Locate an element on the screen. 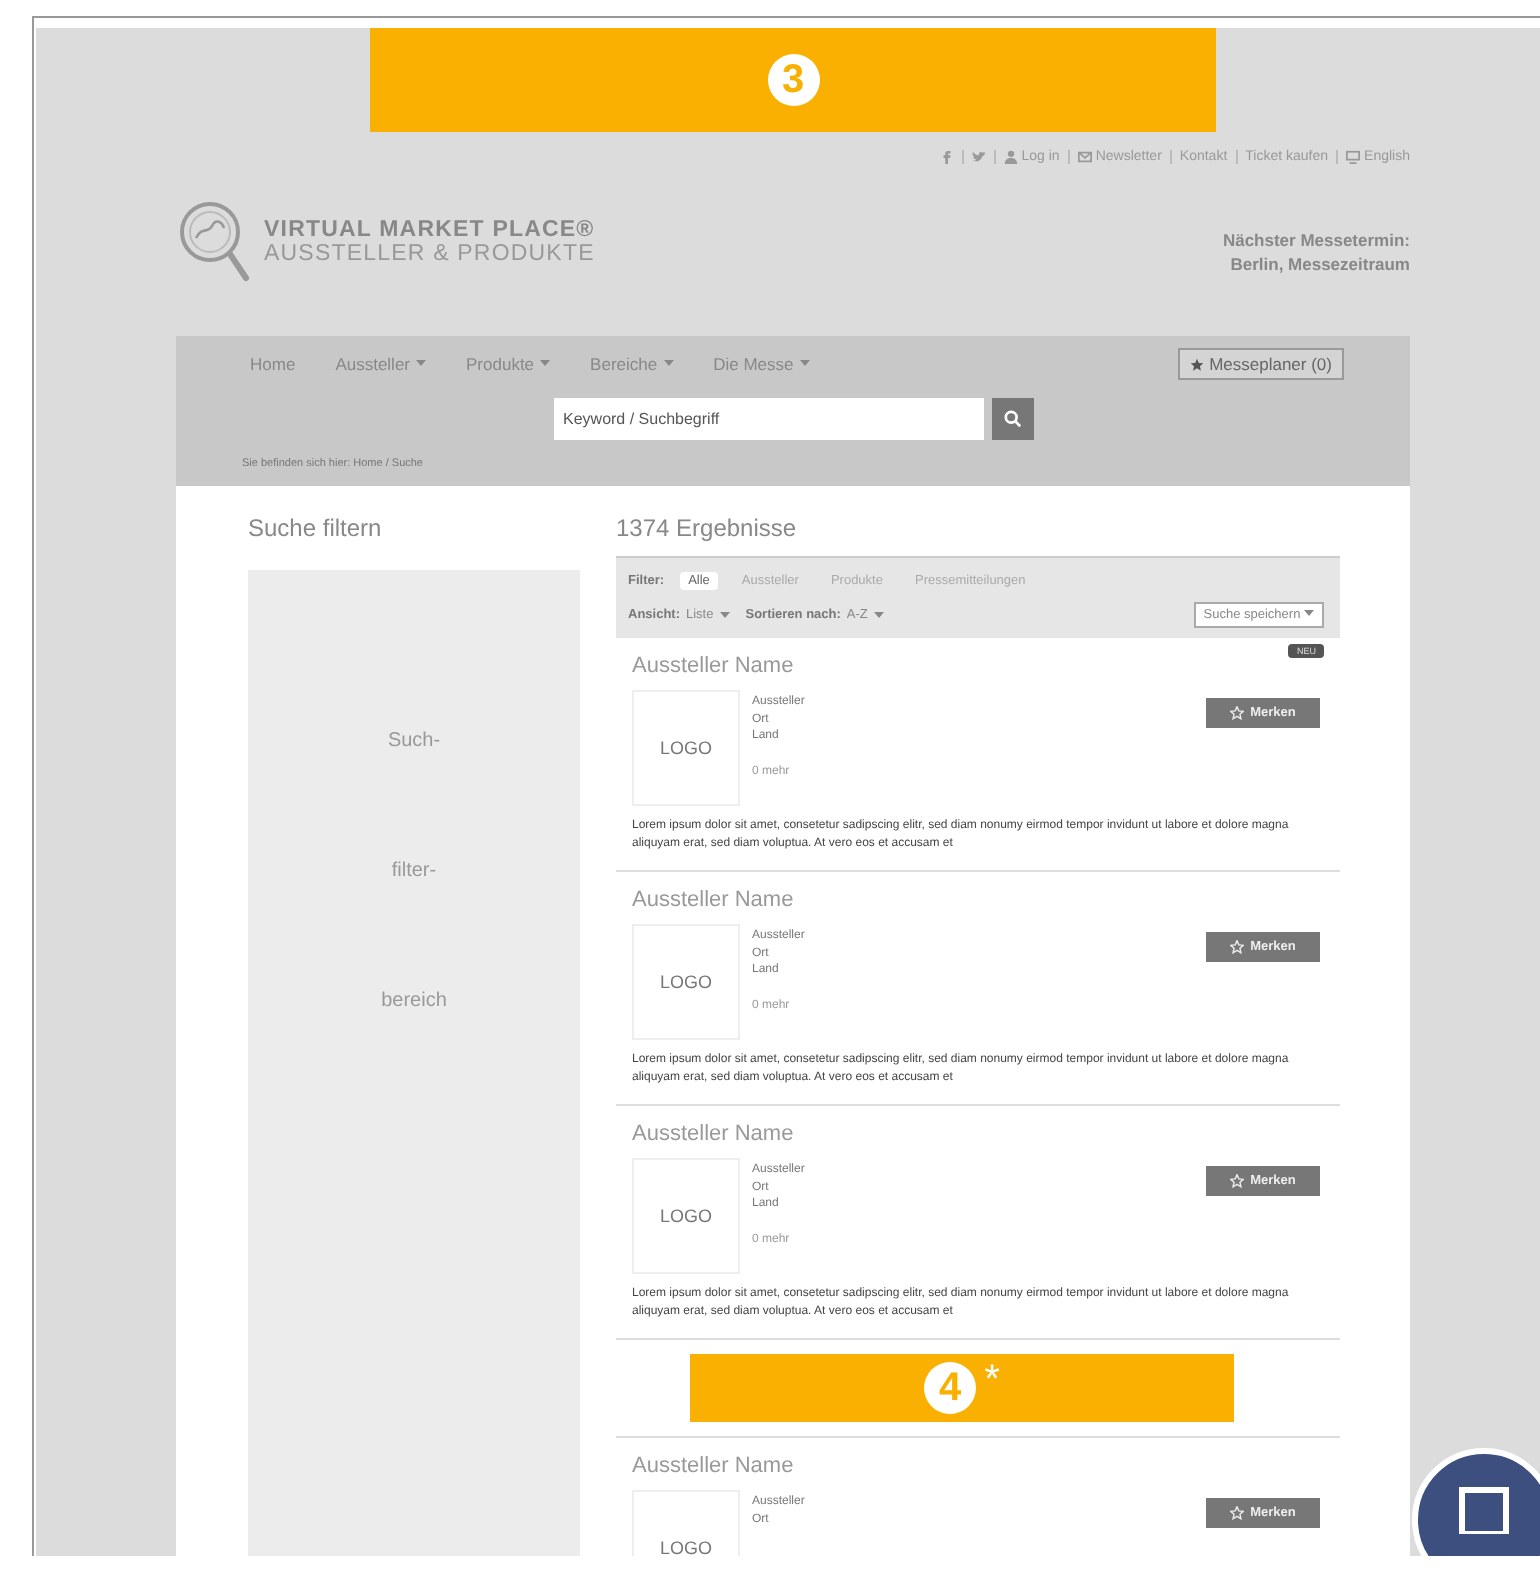 This screenshot has height=1576, width=1540. nav-item: Home is located at coordinates (273, 364).